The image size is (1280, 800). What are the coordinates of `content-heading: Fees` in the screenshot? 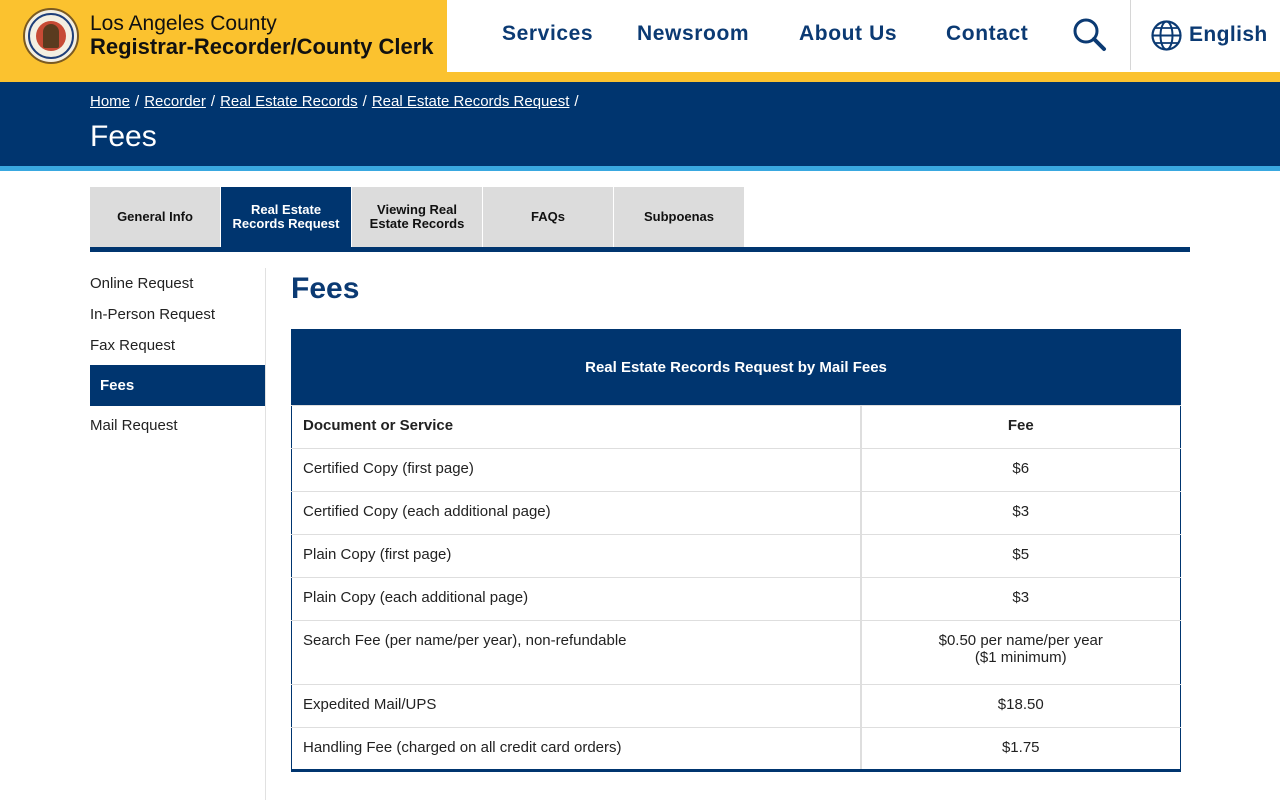 It's located at (325, 288).